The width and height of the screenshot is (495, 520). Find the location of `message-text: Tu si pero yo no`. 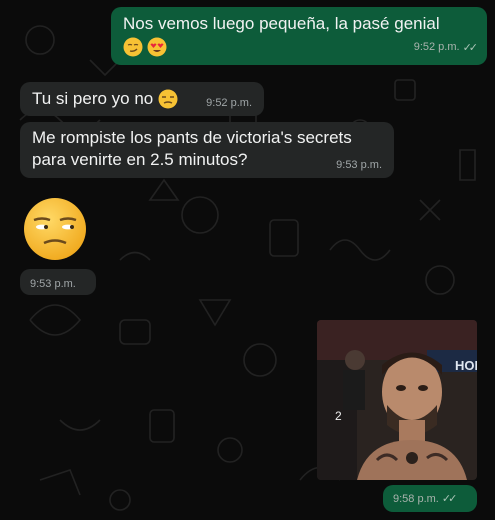

message-text: Tu si pero yo no is located at coordinates (93, 98).